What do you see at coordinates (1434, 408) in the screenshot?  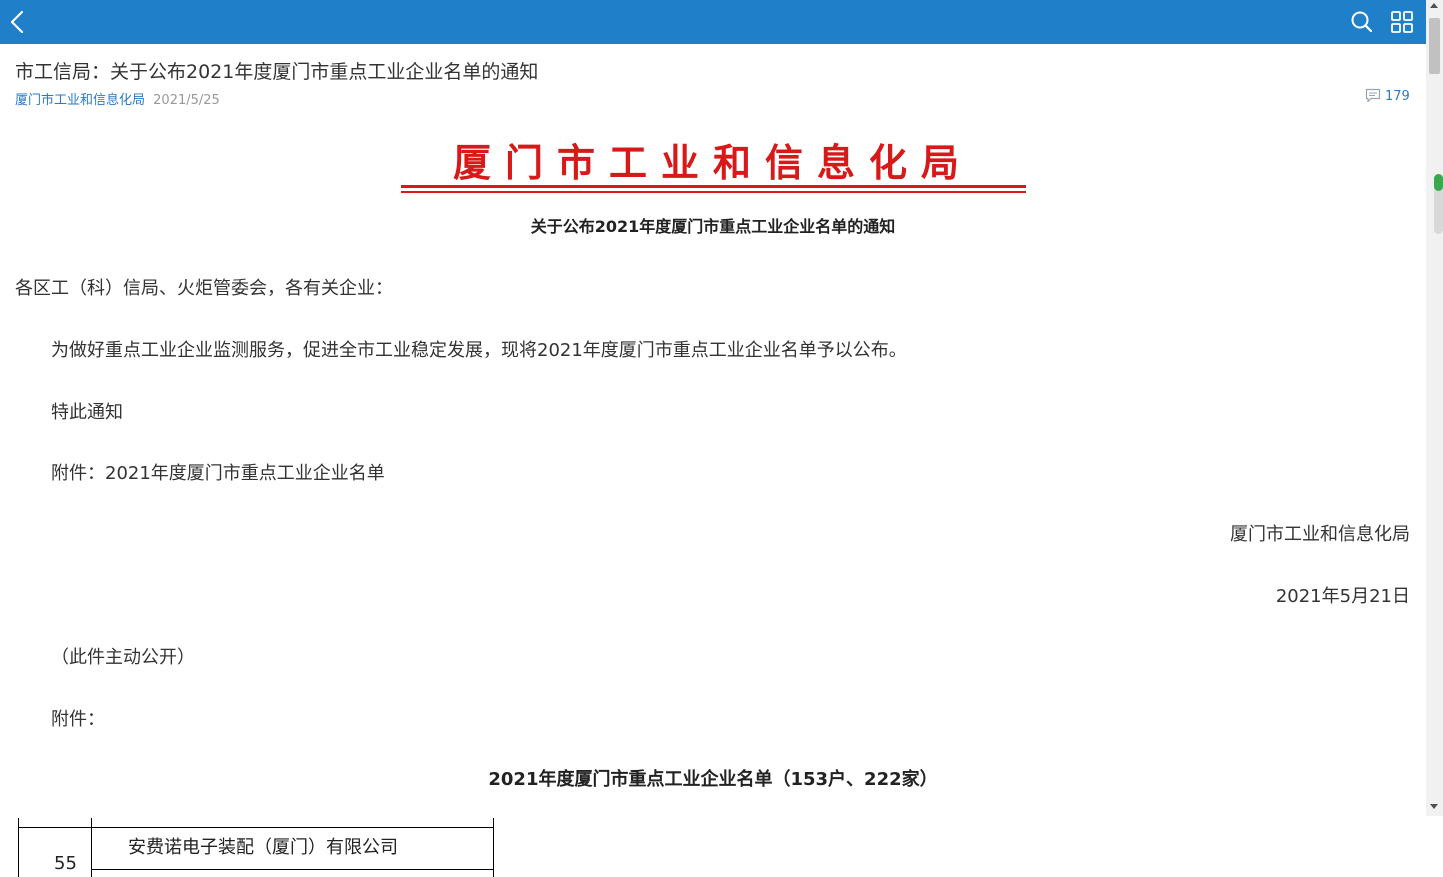 I see `vertical-scrollbar` at bounding box center [1434, 408].